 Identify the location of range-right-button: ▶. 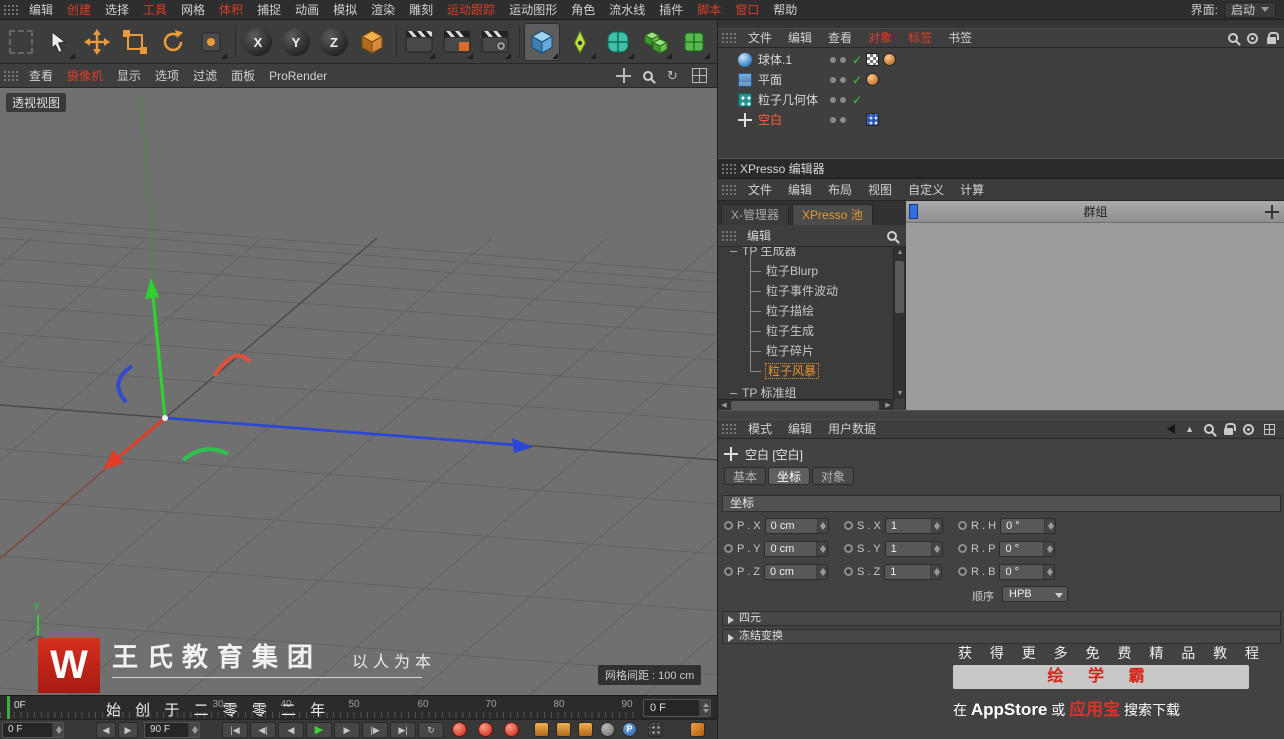
(128, 730).